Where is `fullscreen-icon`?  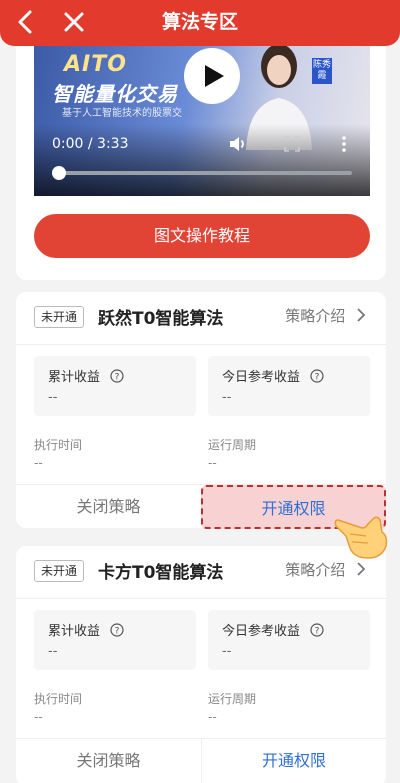 fullscreen-icon is located at coordinates (292, 144).